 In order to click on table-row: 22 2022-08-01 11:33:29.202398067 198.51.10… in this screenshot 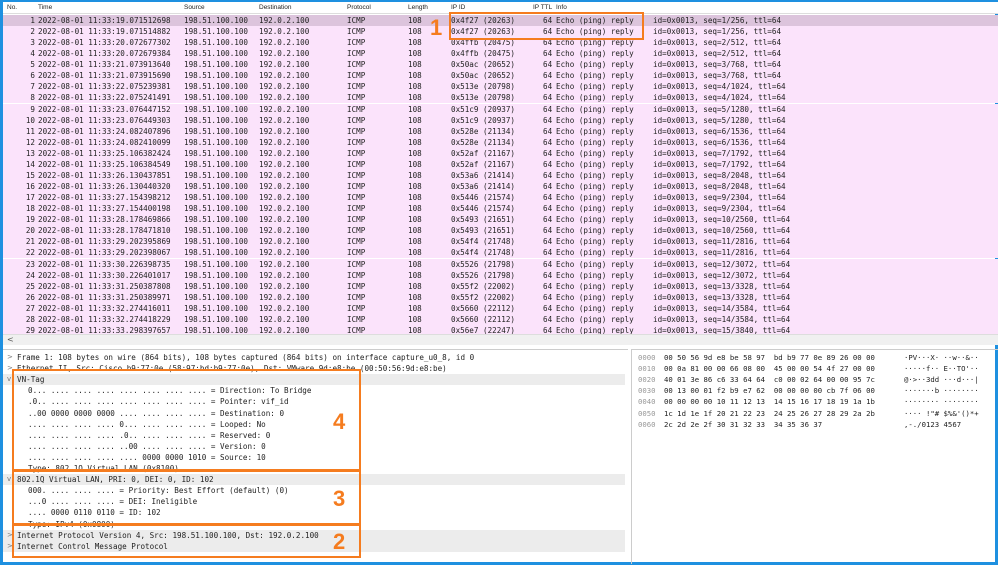, I will do `click(500, 253)`.